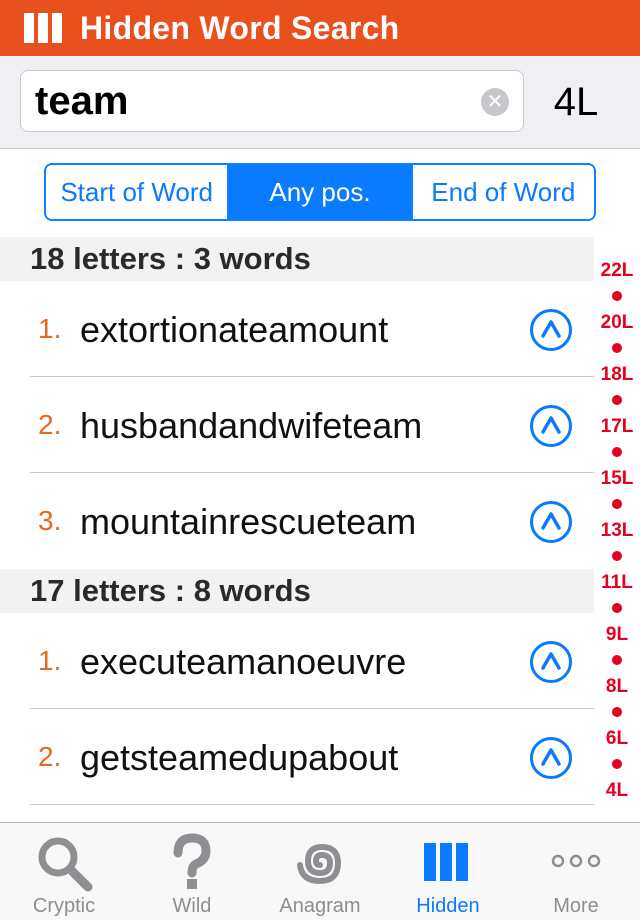 The height and width of the screenshot is (920, 640). Describe the element at coordinates (617, 427) in the screenshot. I see `index-item: 17L` at that location.